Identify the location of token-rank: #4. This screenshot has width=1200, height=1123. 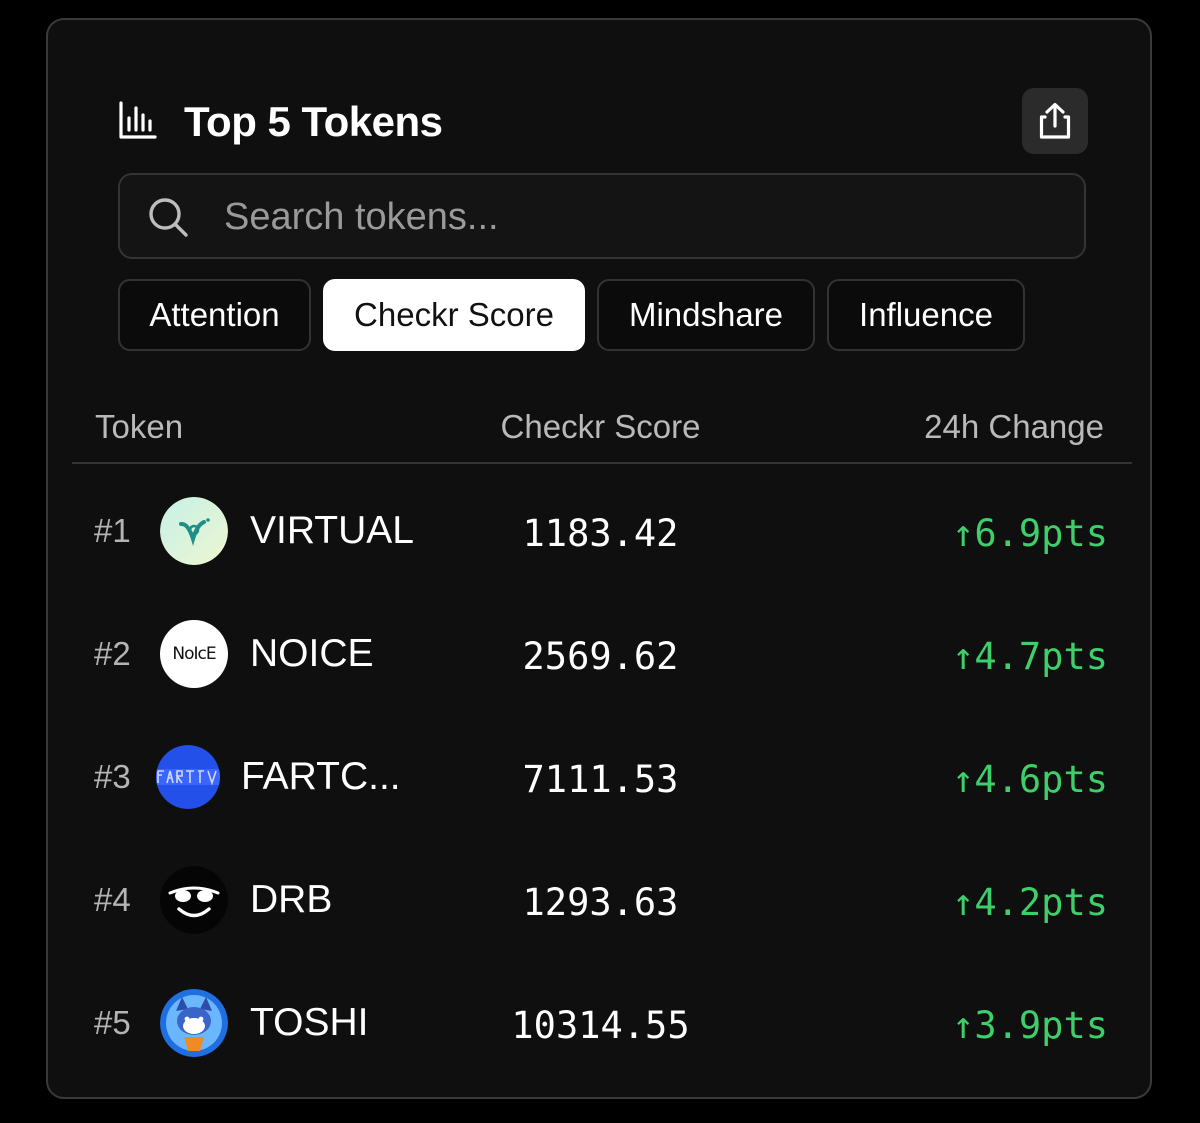
(112, 899).